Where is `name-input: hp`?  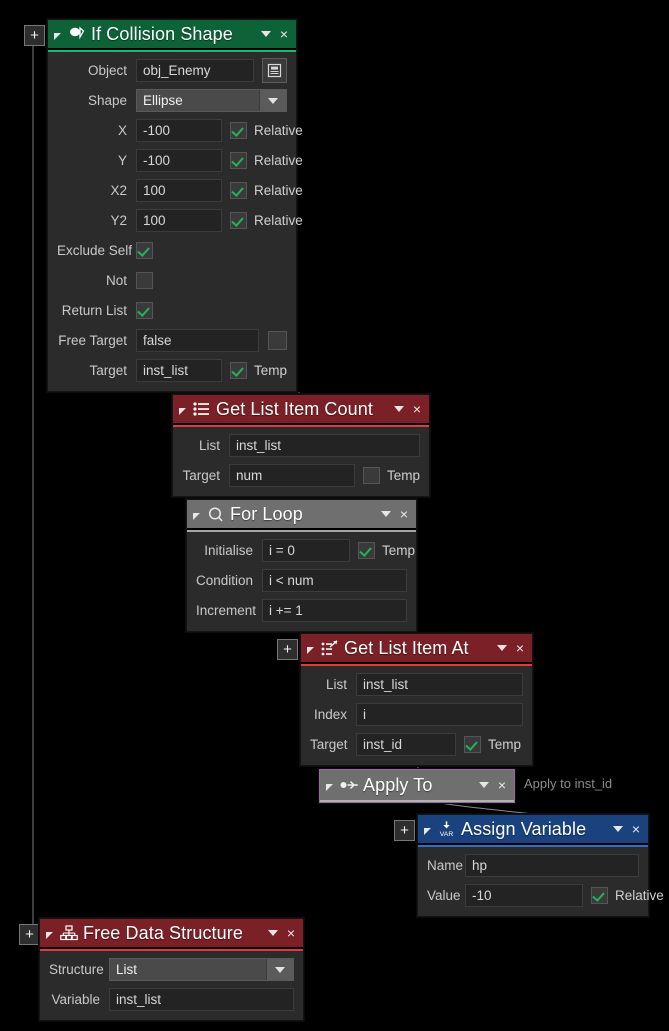 name-input: hp is located at coordinates (552, 865).